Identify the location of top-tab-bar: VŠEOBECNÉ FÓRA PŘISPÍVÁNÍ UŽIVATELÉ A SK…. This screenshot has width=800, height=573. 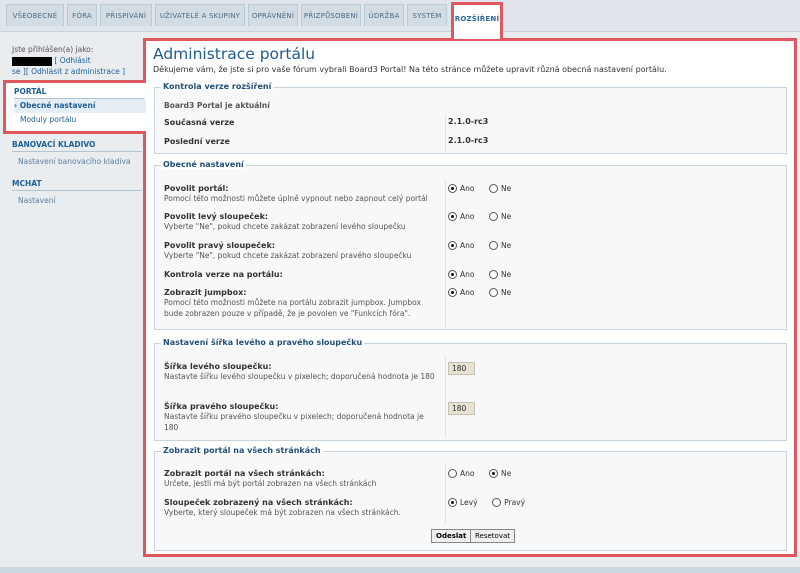
(400, 19).